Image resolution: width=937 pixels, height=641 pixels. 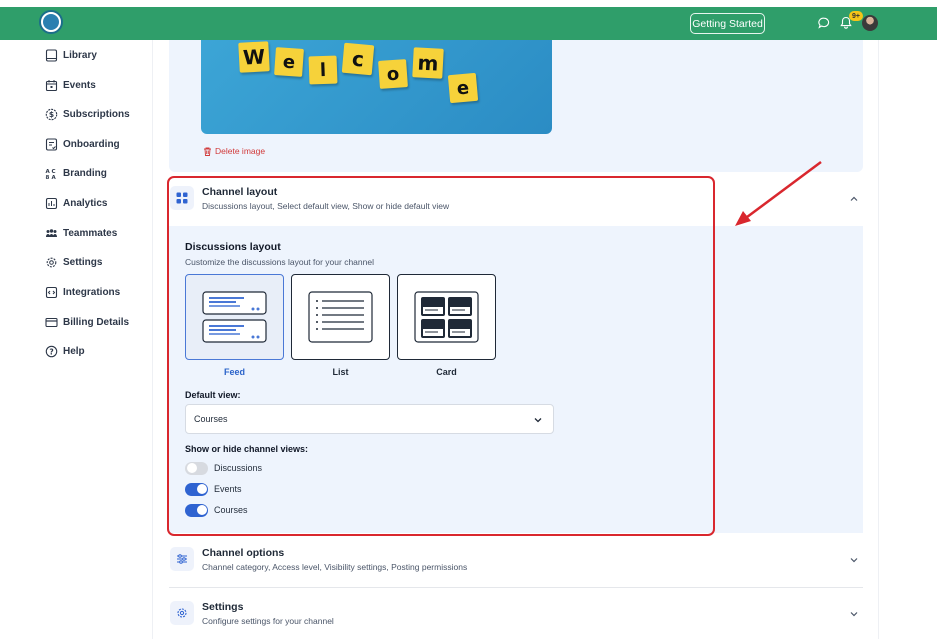 I want to click on sidebar-item-label: Billing Details, so click(x=96, y=322).